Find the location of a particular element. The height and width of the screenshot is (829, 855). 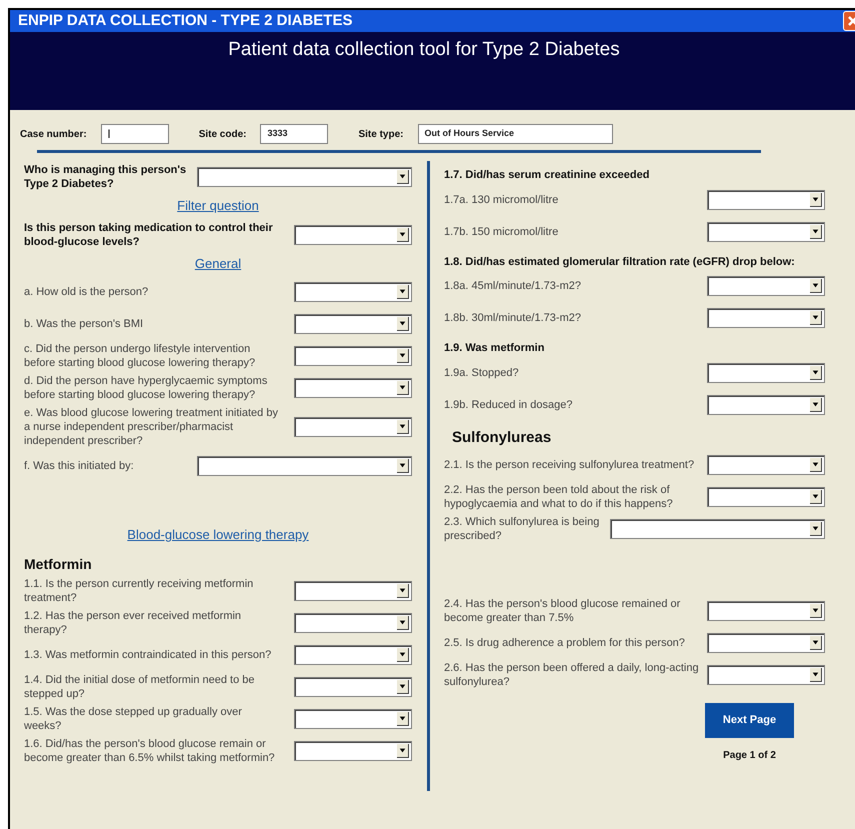

question-label: 1.4. Did the initial dose of metformin need to be stepped up? is located at coordinates (140, 686).